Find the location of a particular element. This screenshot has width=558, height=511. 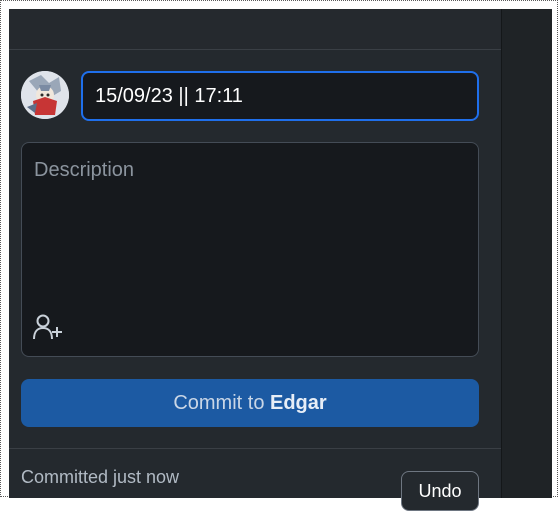

avatar-image is located at coordinates (45, 95).